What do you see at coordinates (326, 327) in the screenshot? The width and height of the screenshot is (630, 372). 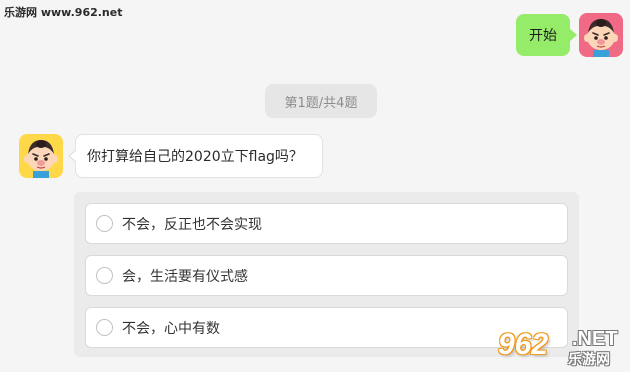 I see `answer-option-3: 不会，心中有数` at bounding box center [326, 327].